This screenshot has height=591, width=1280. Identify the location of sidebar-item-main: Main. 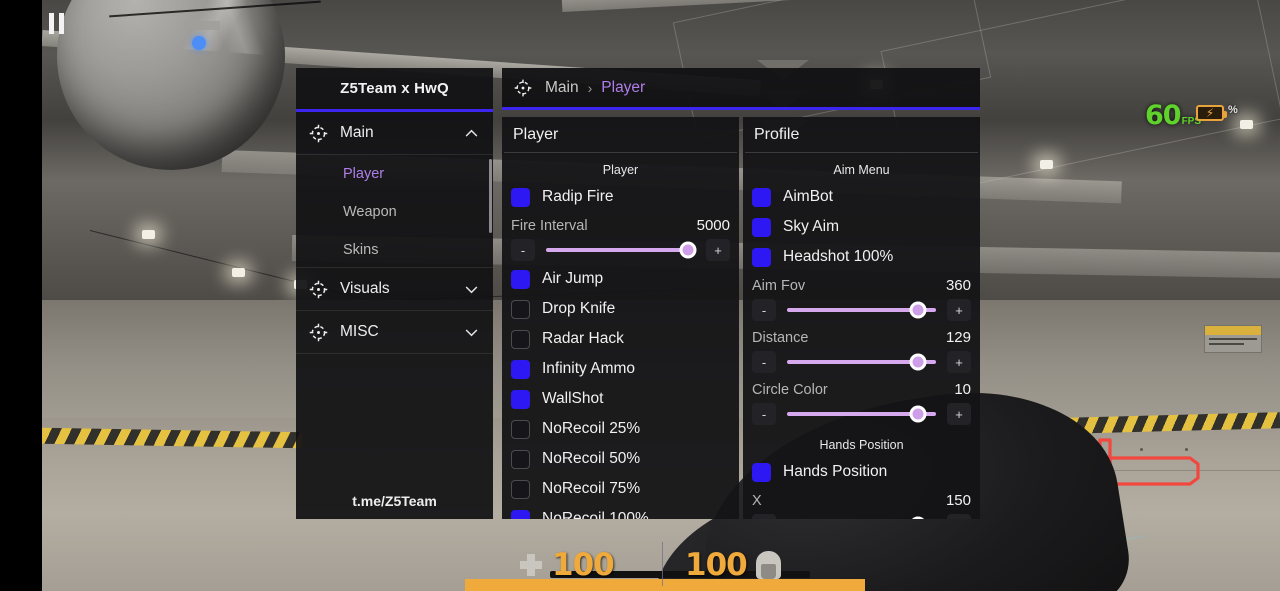
(394, 133).